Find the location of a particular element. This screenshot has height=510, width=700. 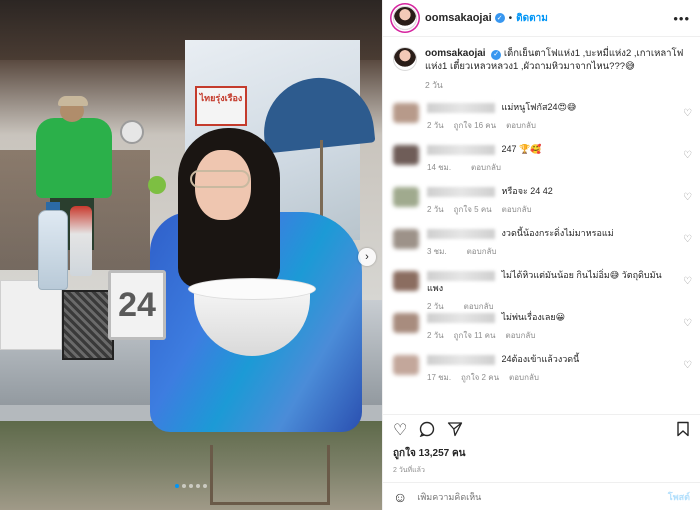

add-comment-bar: ☺ โพสต์ is located at coordinates (541, 496).